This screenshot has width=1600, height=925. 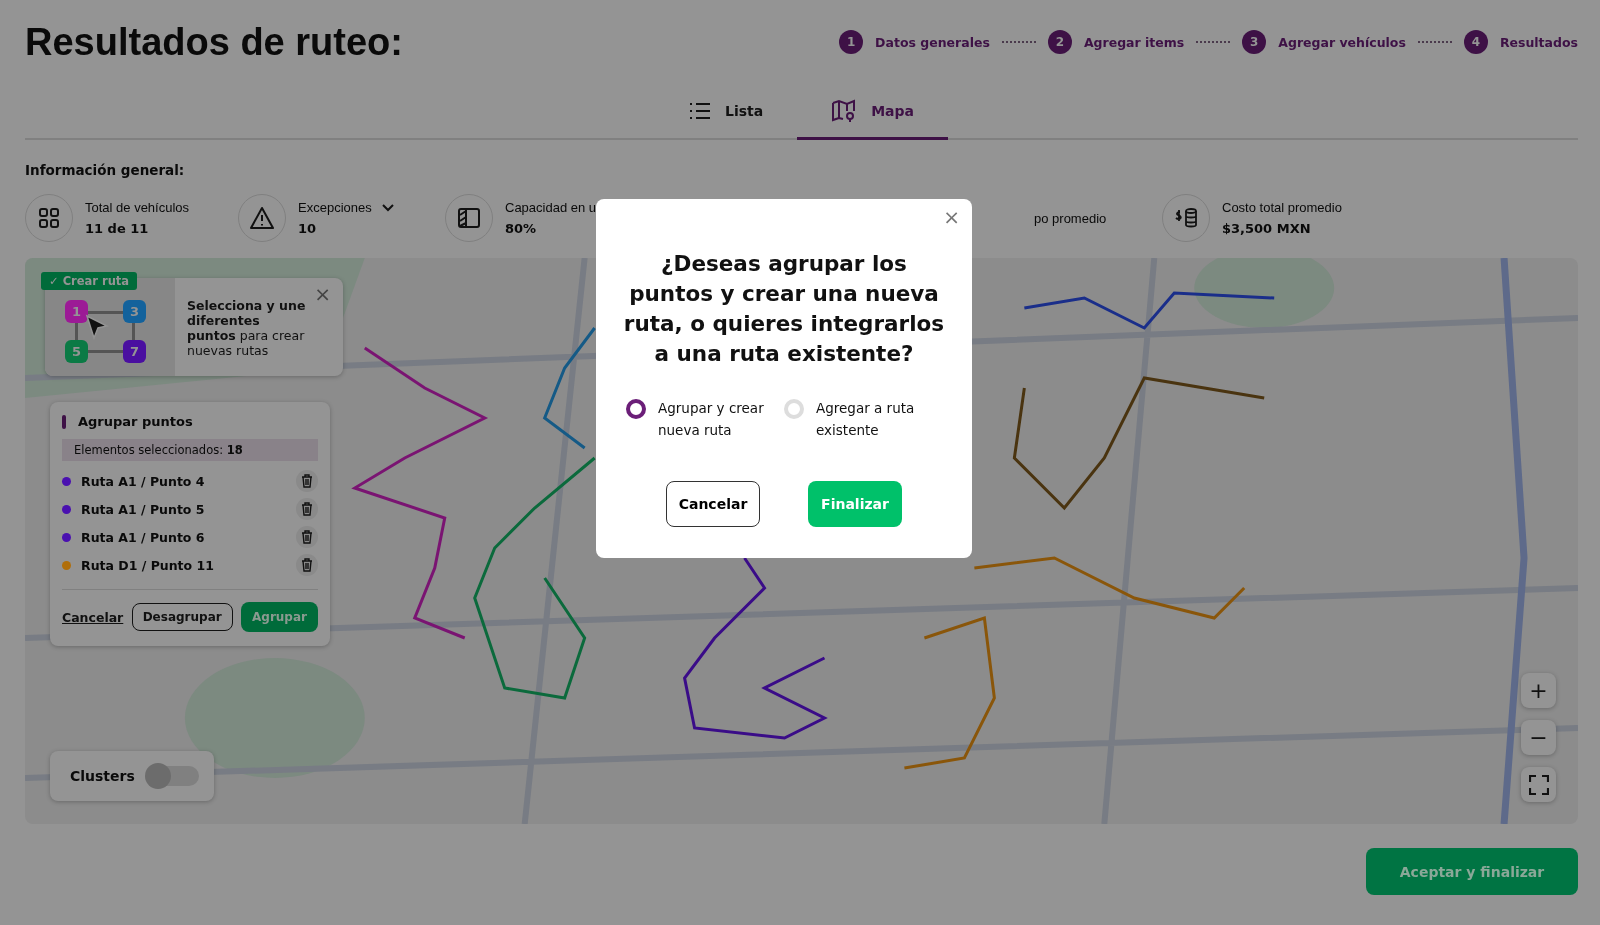 I want to click on stat-value: 80%, so click(x=521, y=228).